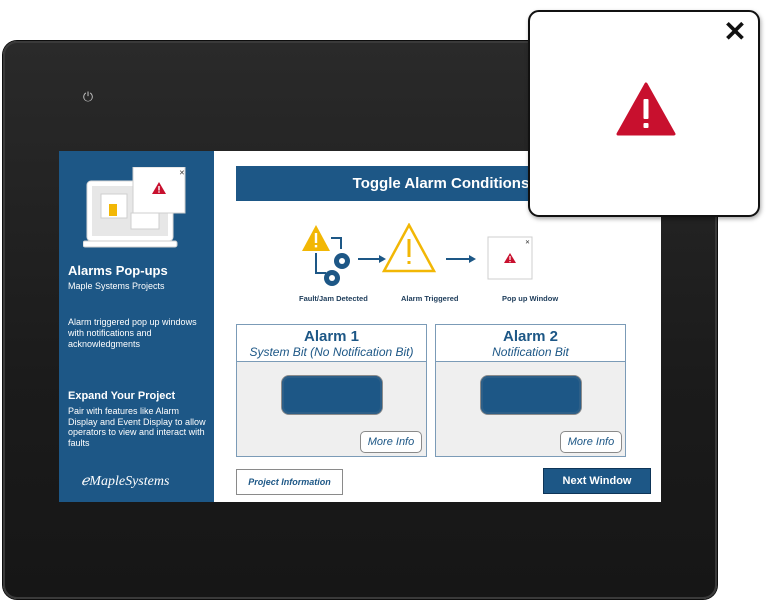 This screenshot has width=768, height=603. I want to click on laptop-popup-illustration: ✕, so click(134, 207).